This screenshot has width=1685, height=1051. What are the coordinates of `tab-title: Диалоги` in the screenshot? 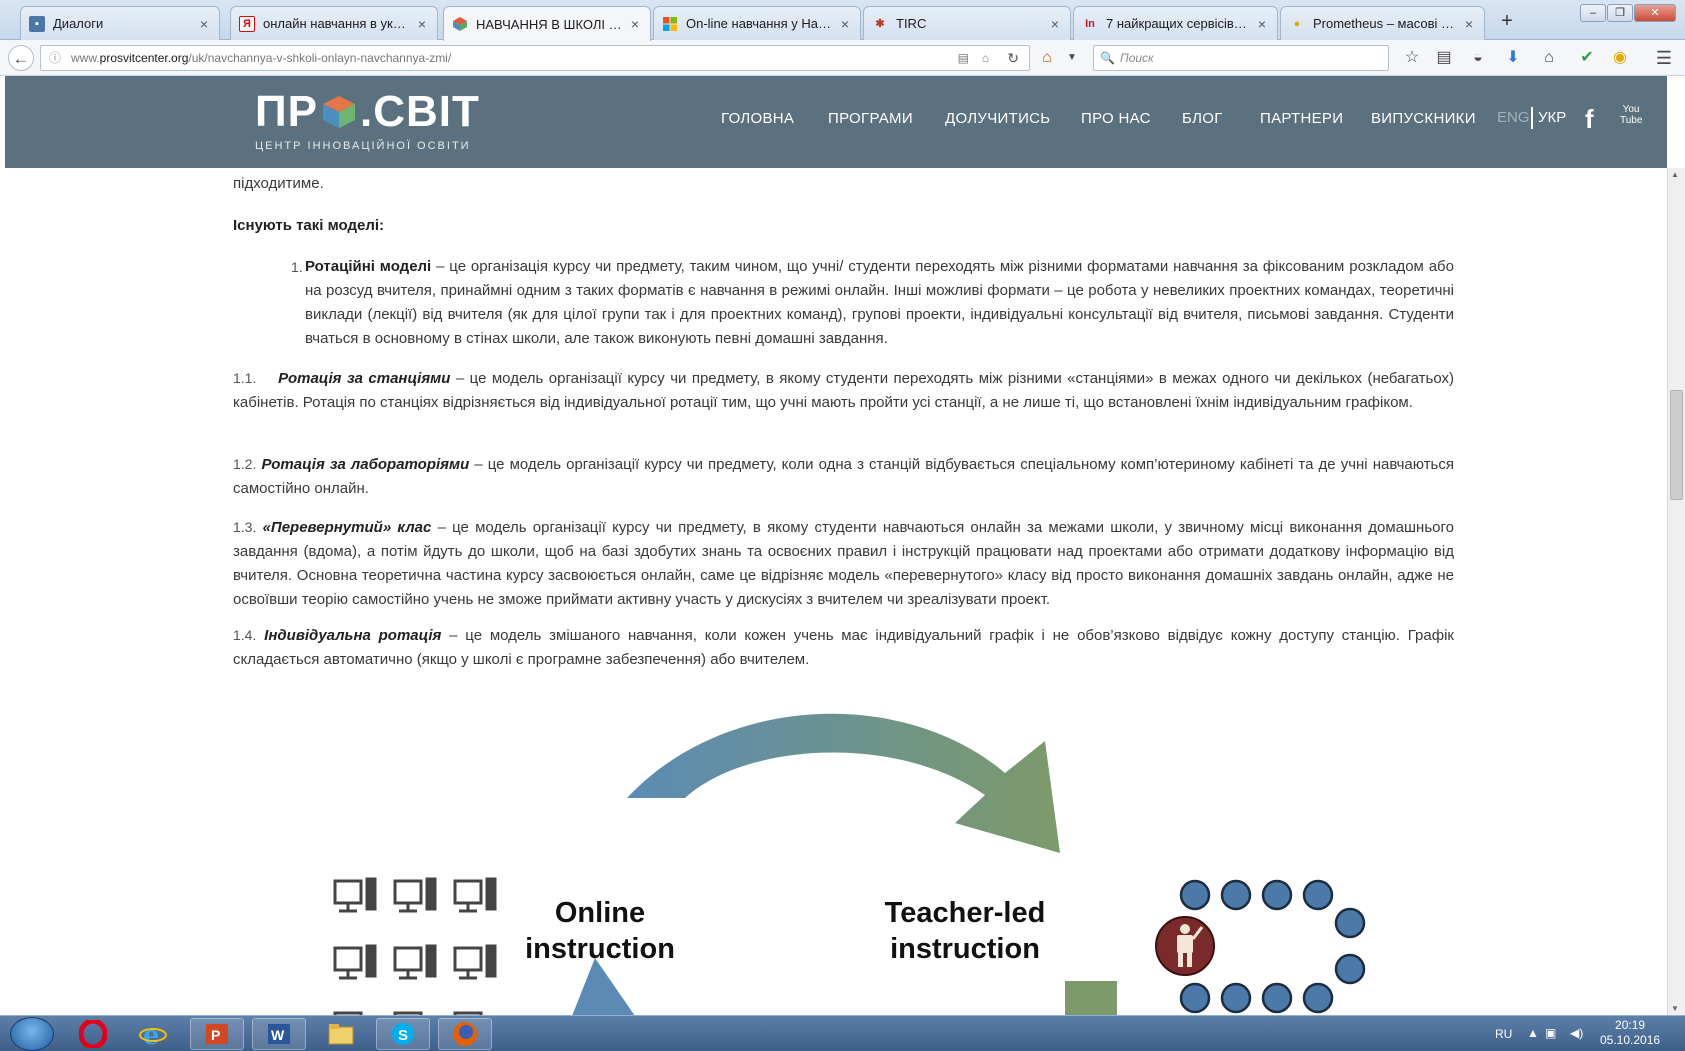 It's located at (78, 23).